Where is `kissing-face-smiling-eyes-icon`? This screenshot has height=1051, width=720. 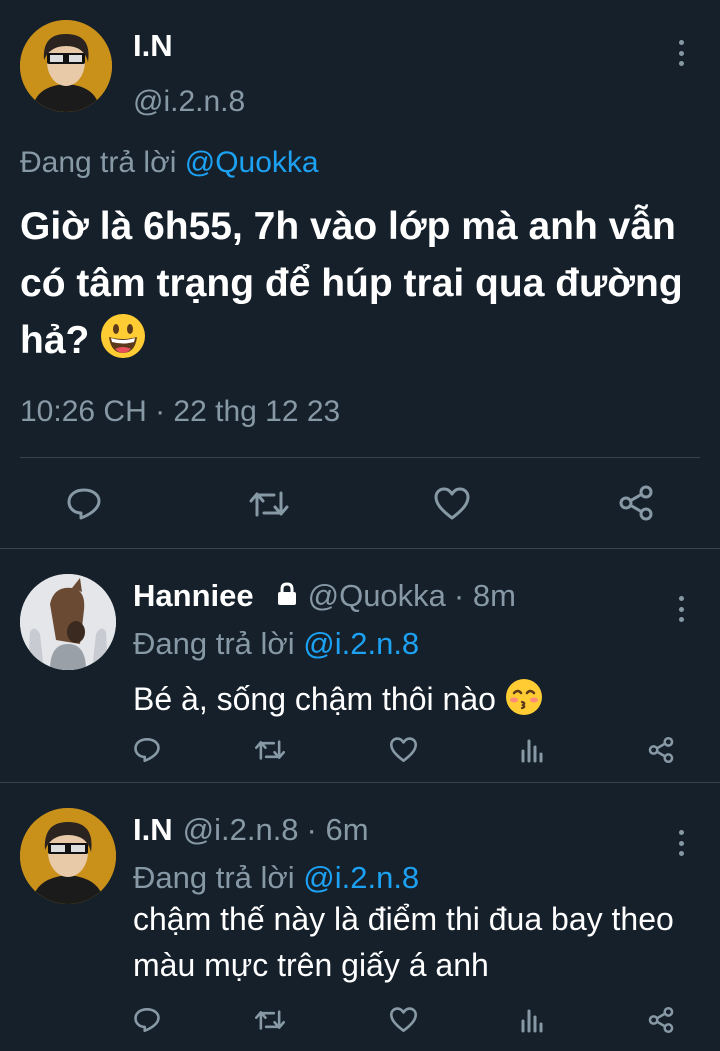
kissing-face-smiling-eyes-icon is located at coordinates (524, 703).